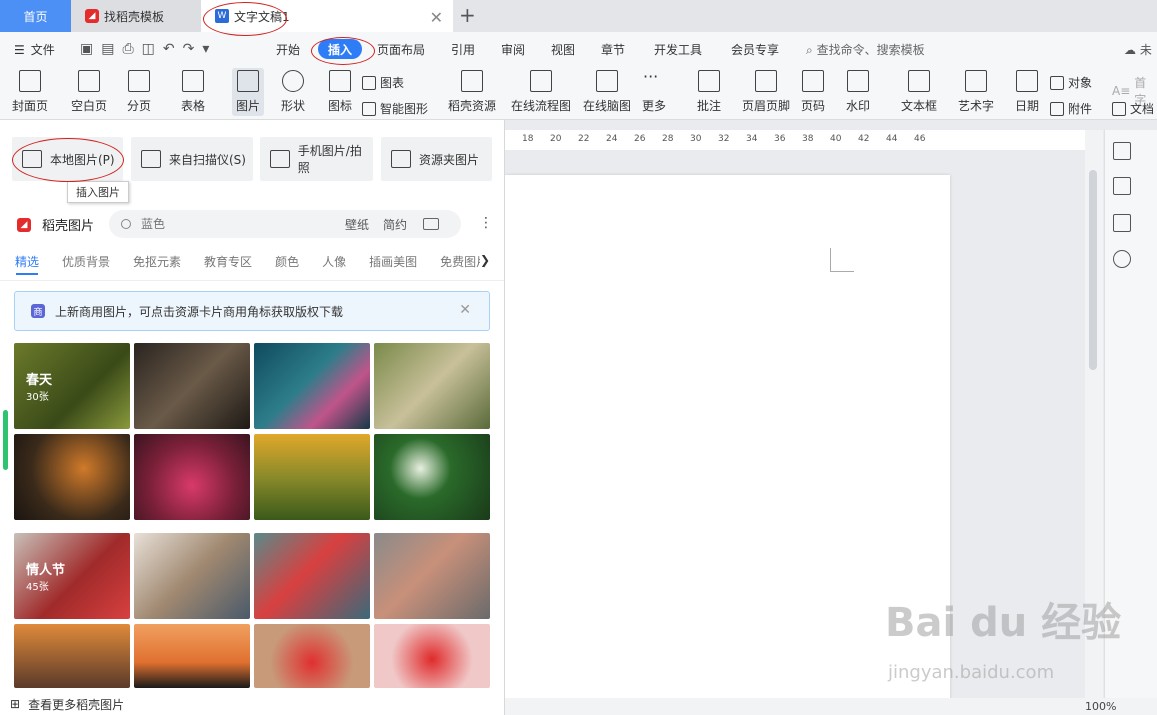 The width and height of the screenshot is (1157, 715). I want to click on menu-developer: 开发工具, so click(678, 49).